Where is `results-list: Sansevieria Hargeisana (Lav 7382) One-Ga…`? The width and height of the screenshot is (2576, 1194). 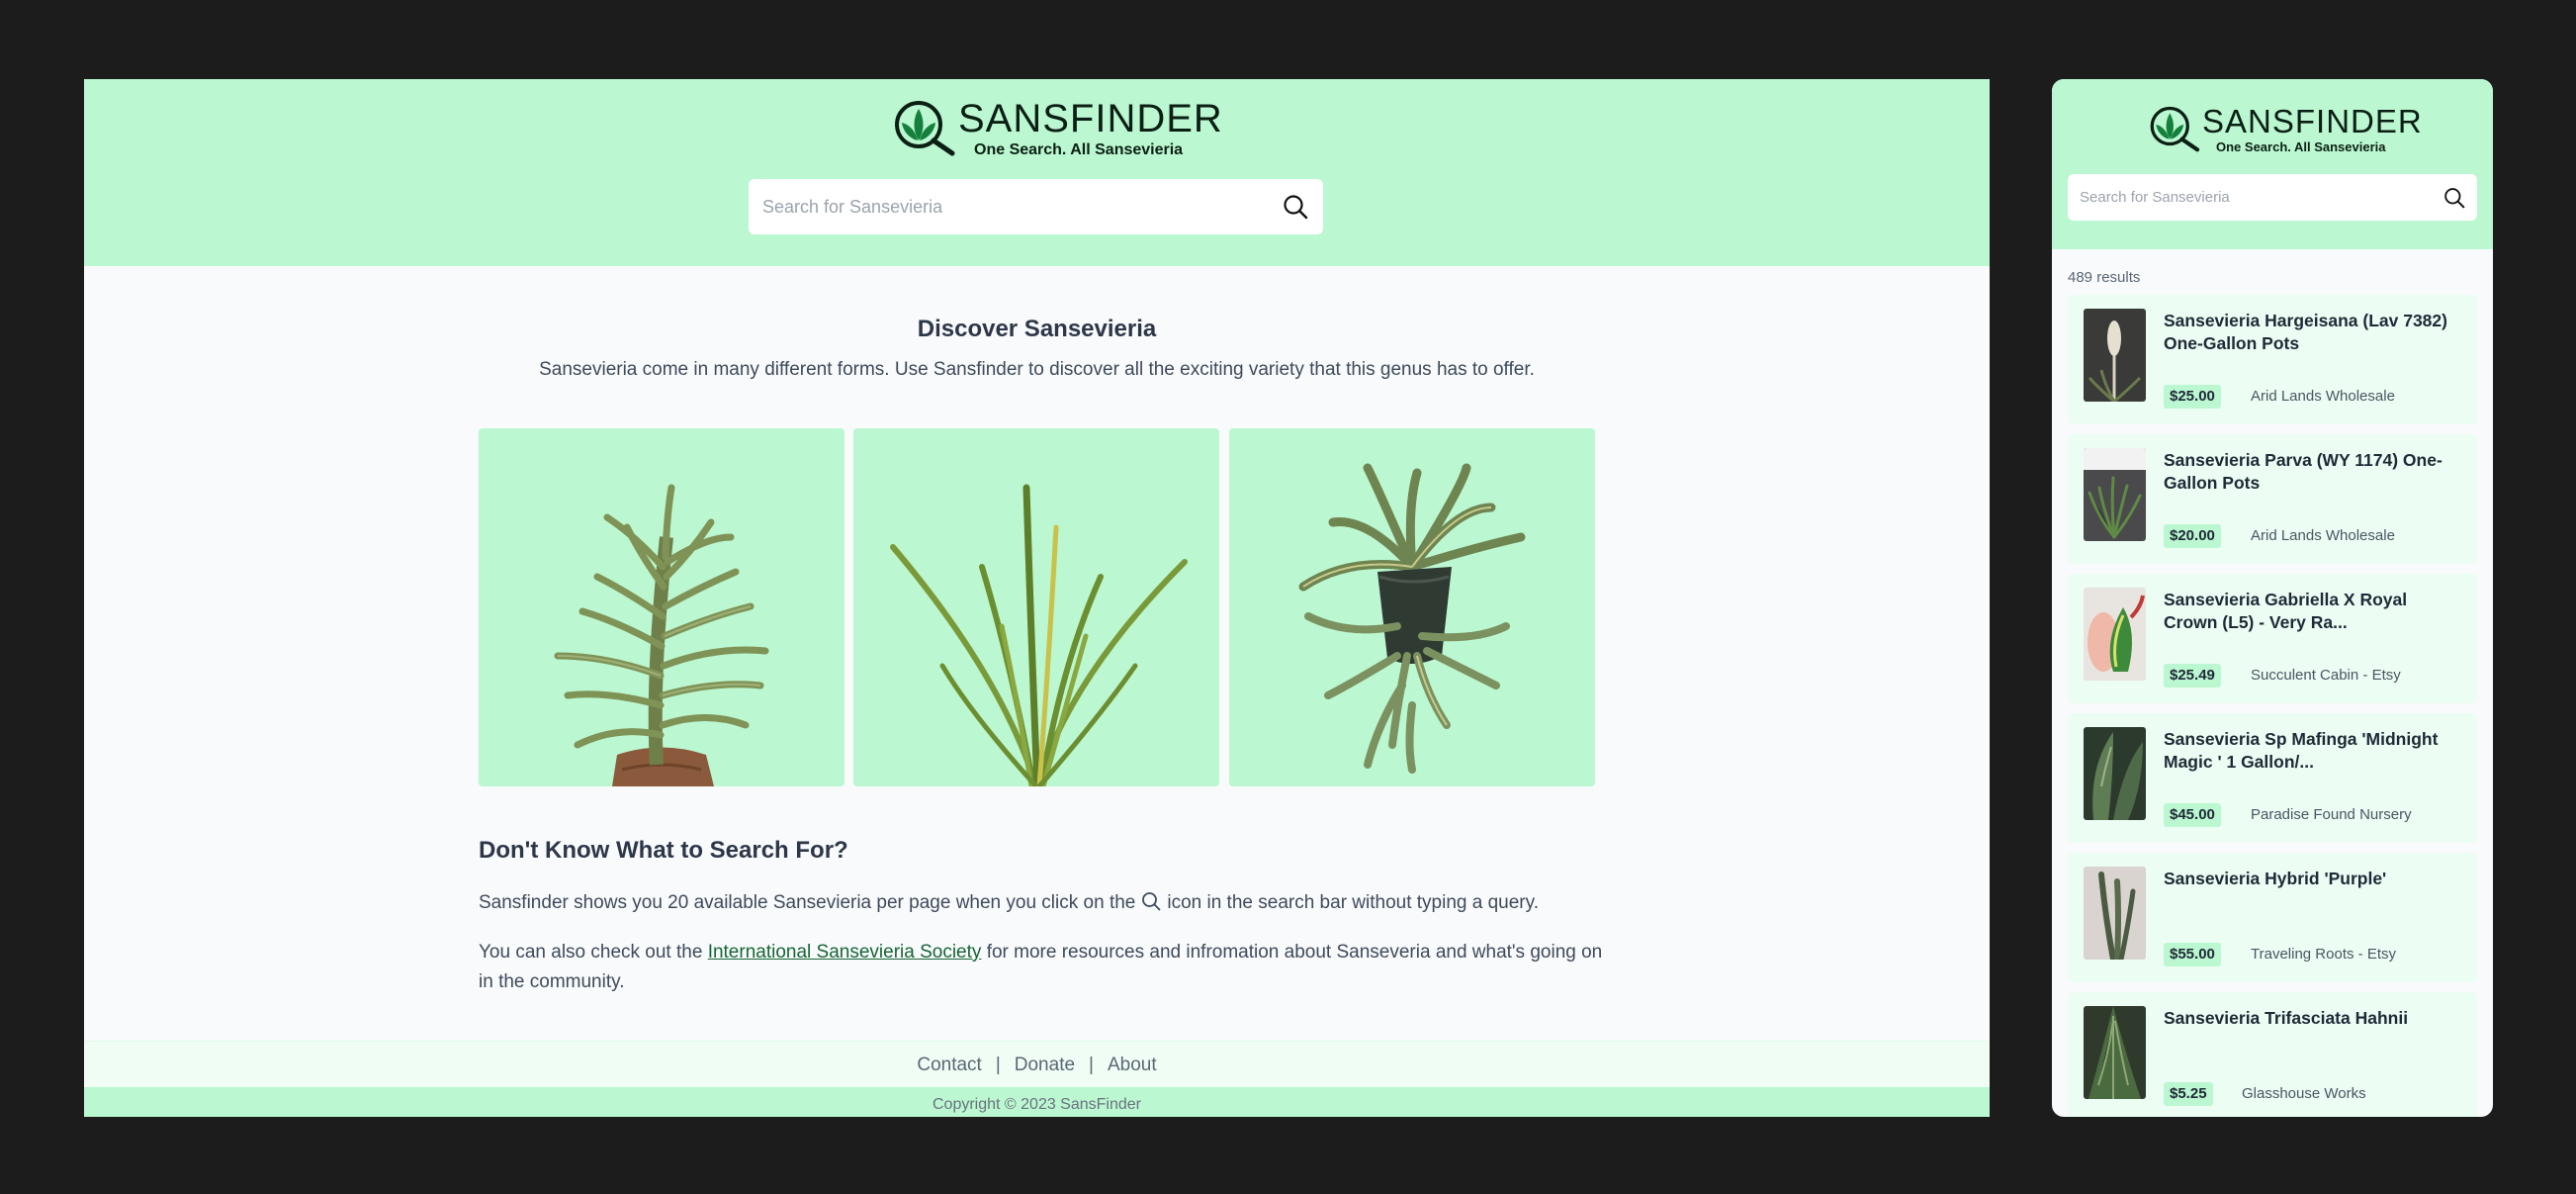 results-list: Sansevieria Hargeisana (Lav 7382) One-Ga… is located at coordinates (2272, 706).